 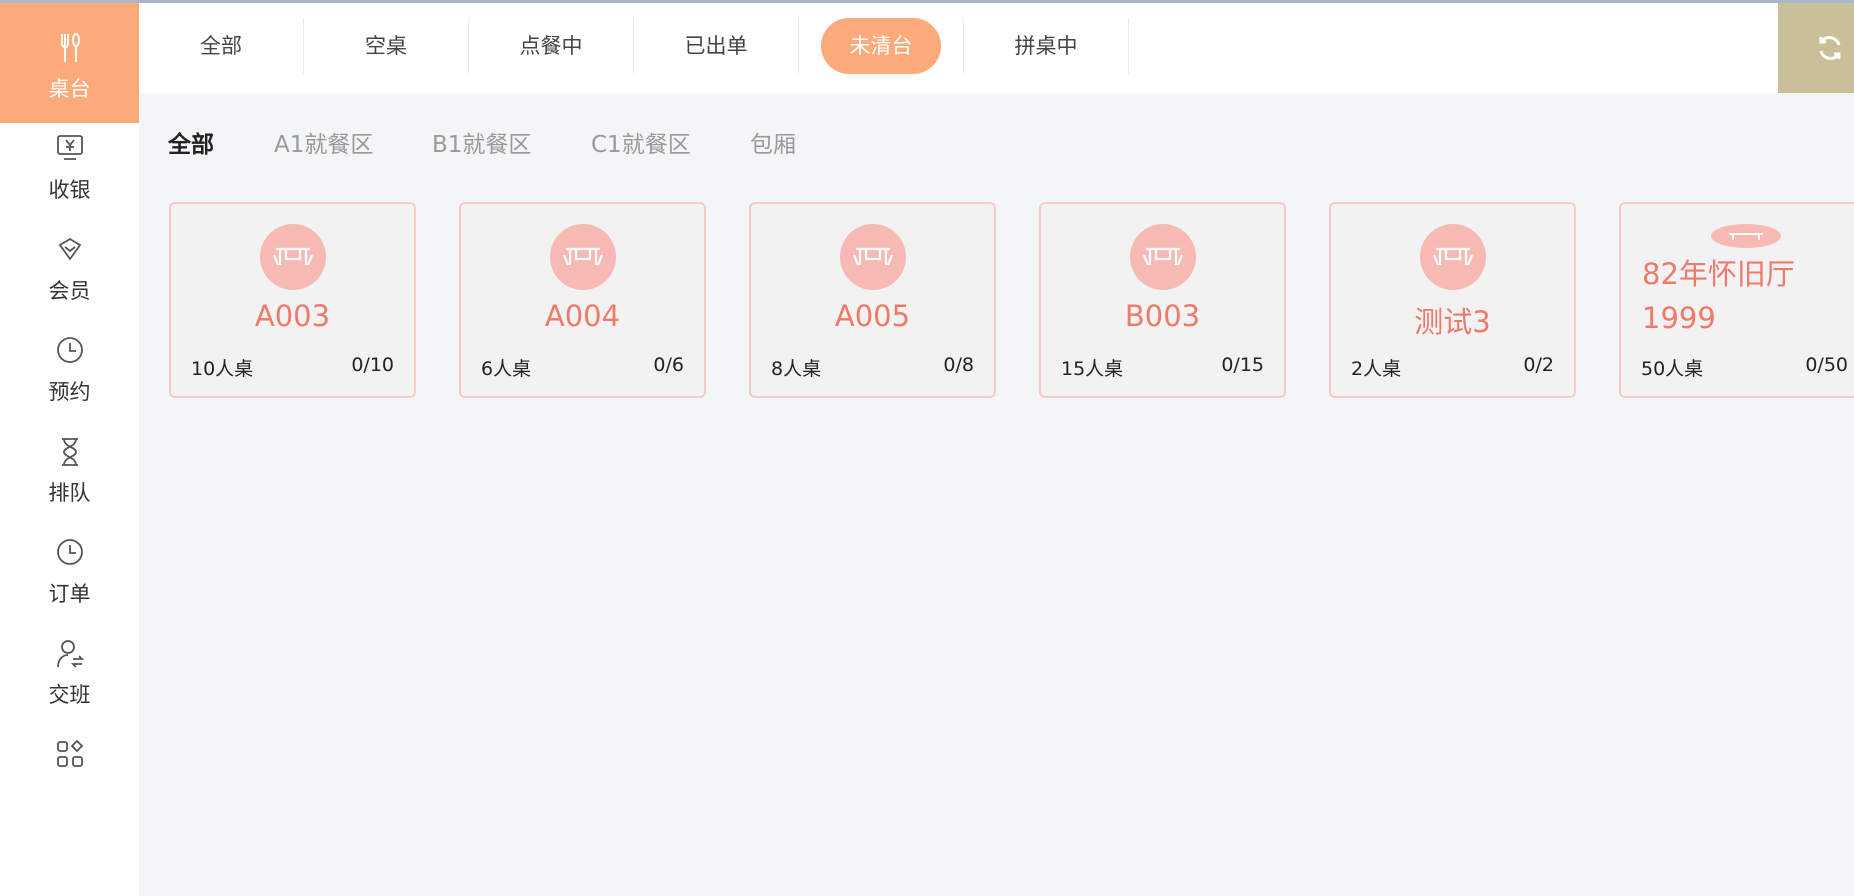 I want to click on table-occupancy: 0/2, so click(x=1538, y=365).